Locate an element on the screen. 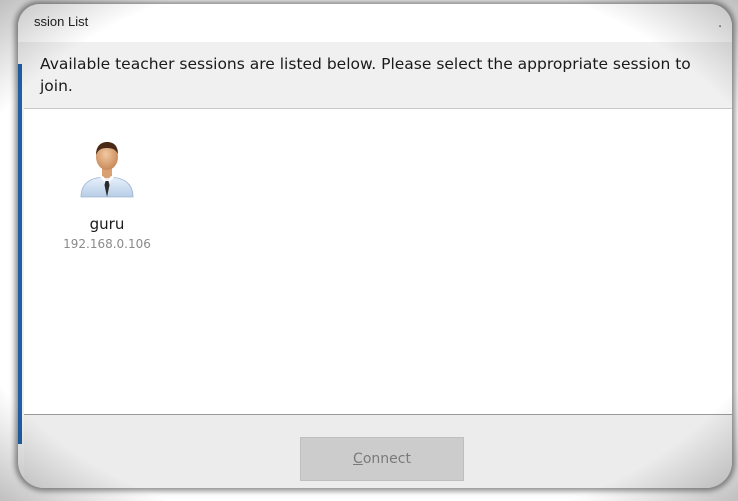 This screenshot has height=501, width=738. title-bar: ssion List . is located at coordinates (375, 23).